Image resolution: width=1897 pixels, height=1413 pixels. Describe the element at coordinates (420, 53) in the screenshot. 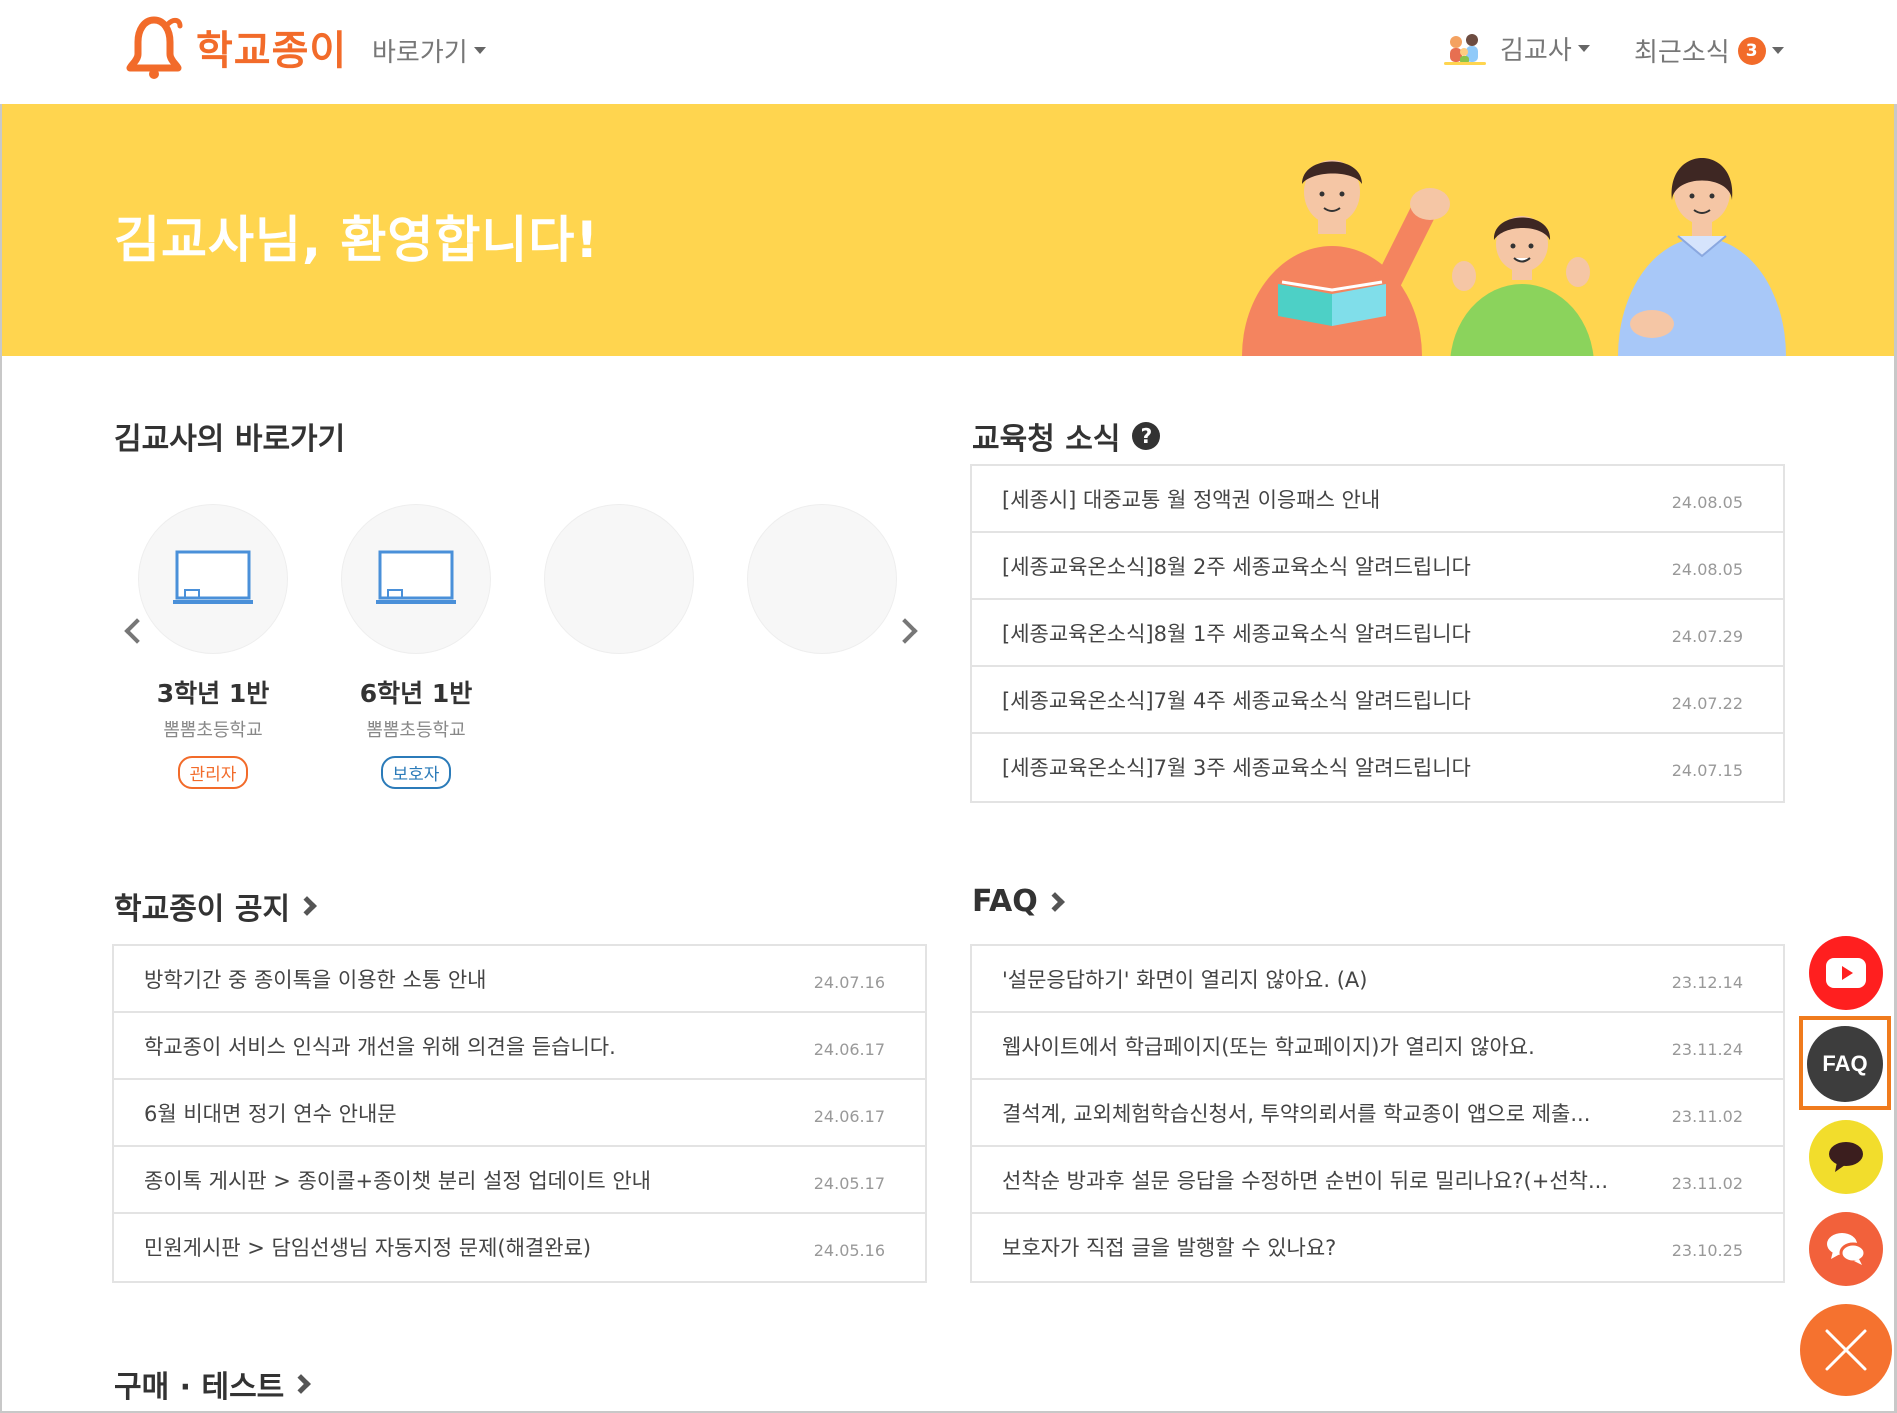

I see `shortcut-dropdown-label: 바로가기` at that location.